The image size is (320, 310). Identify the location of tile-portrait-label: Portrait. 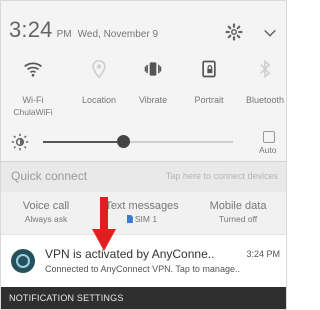
(209, 100).